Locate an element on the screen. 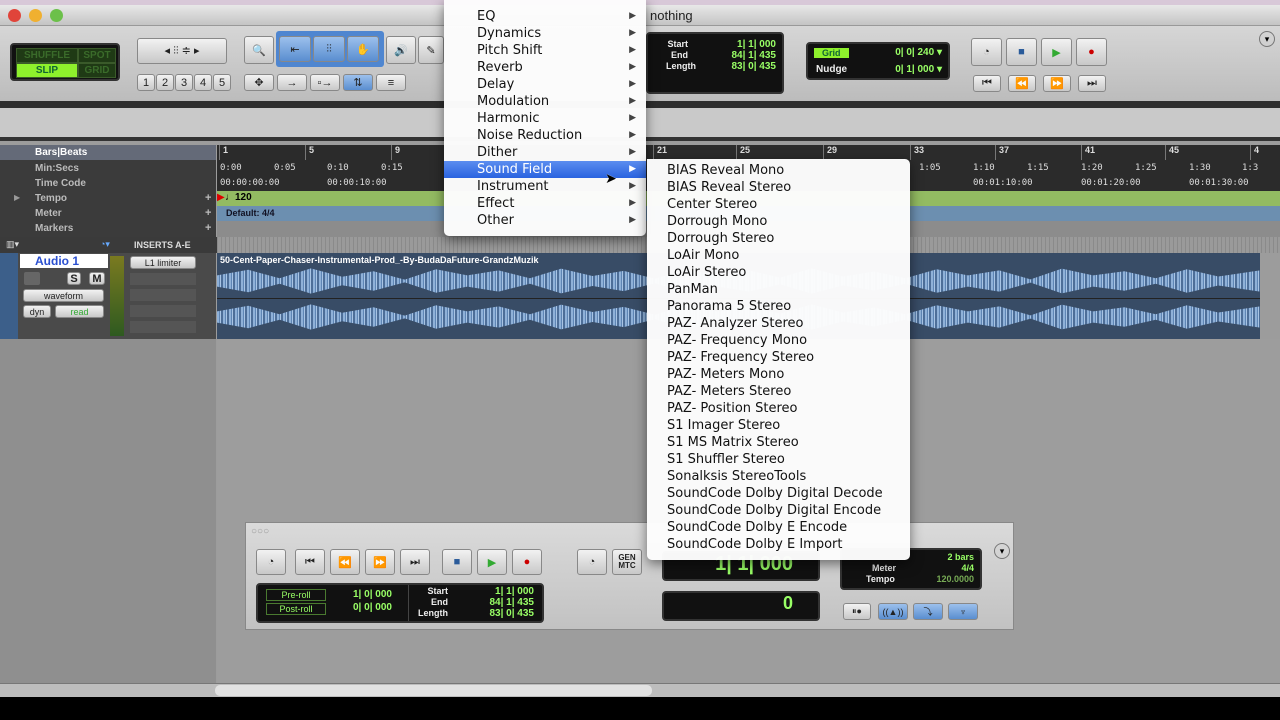  fast-forward-button: ⏩ is located at coordinates (380, 562).